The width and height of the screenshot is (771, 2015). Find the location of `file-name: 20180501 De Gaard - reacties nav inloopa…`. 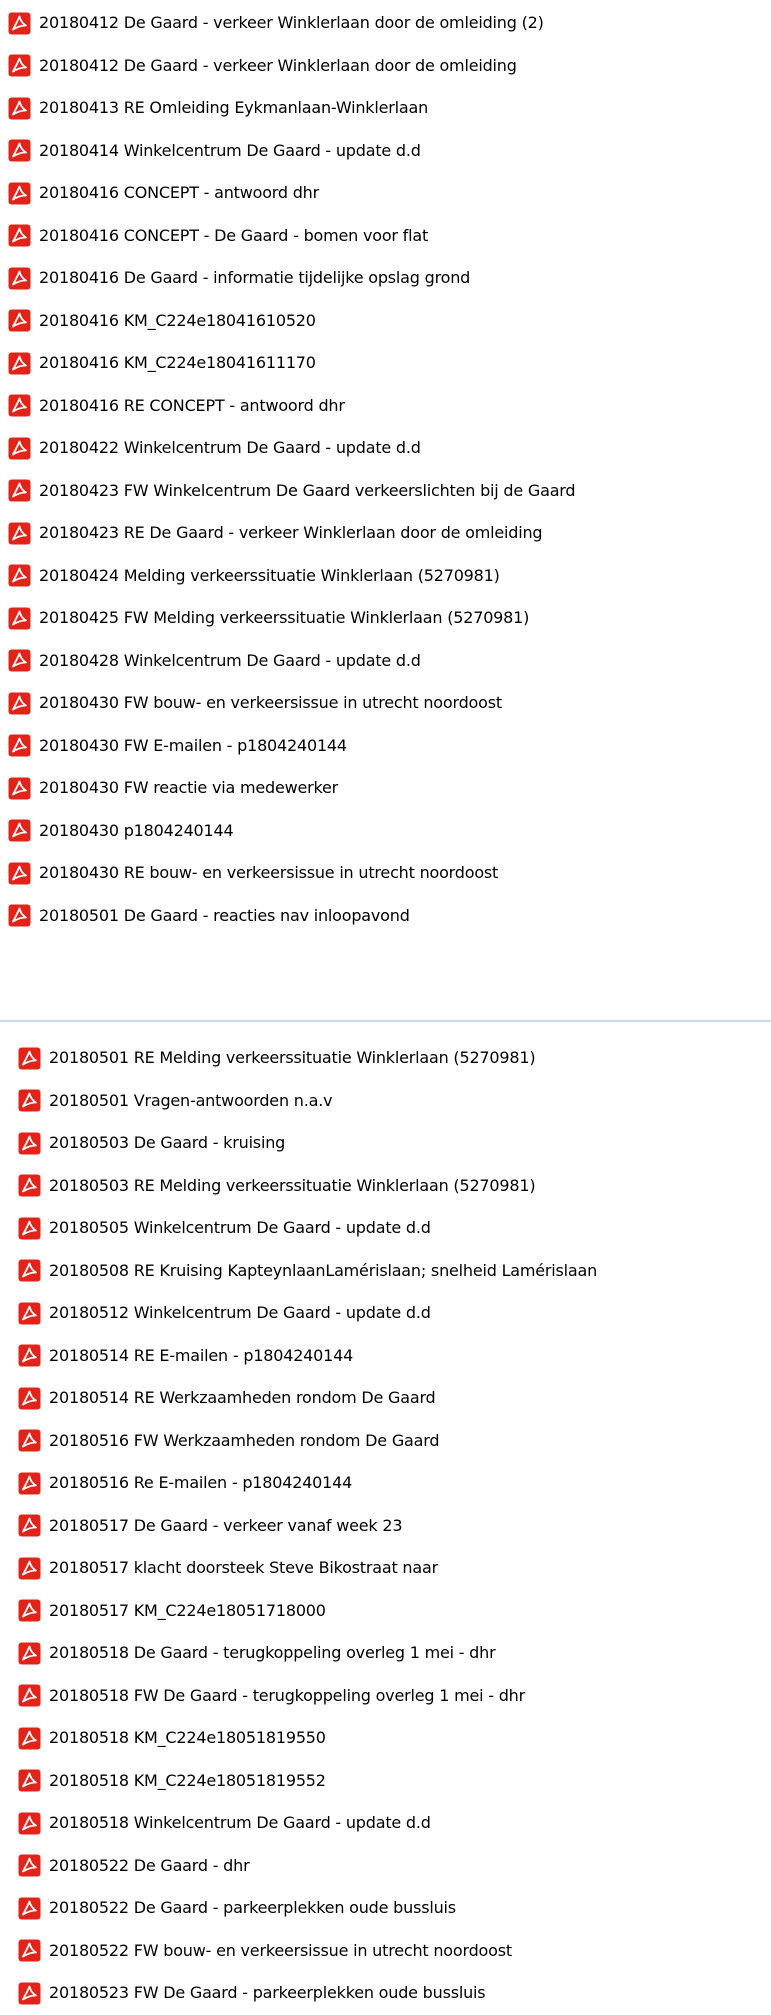

file-name: 20180501 De Gaard - reacties nav inloopa… is located at coordinates (224, 915).